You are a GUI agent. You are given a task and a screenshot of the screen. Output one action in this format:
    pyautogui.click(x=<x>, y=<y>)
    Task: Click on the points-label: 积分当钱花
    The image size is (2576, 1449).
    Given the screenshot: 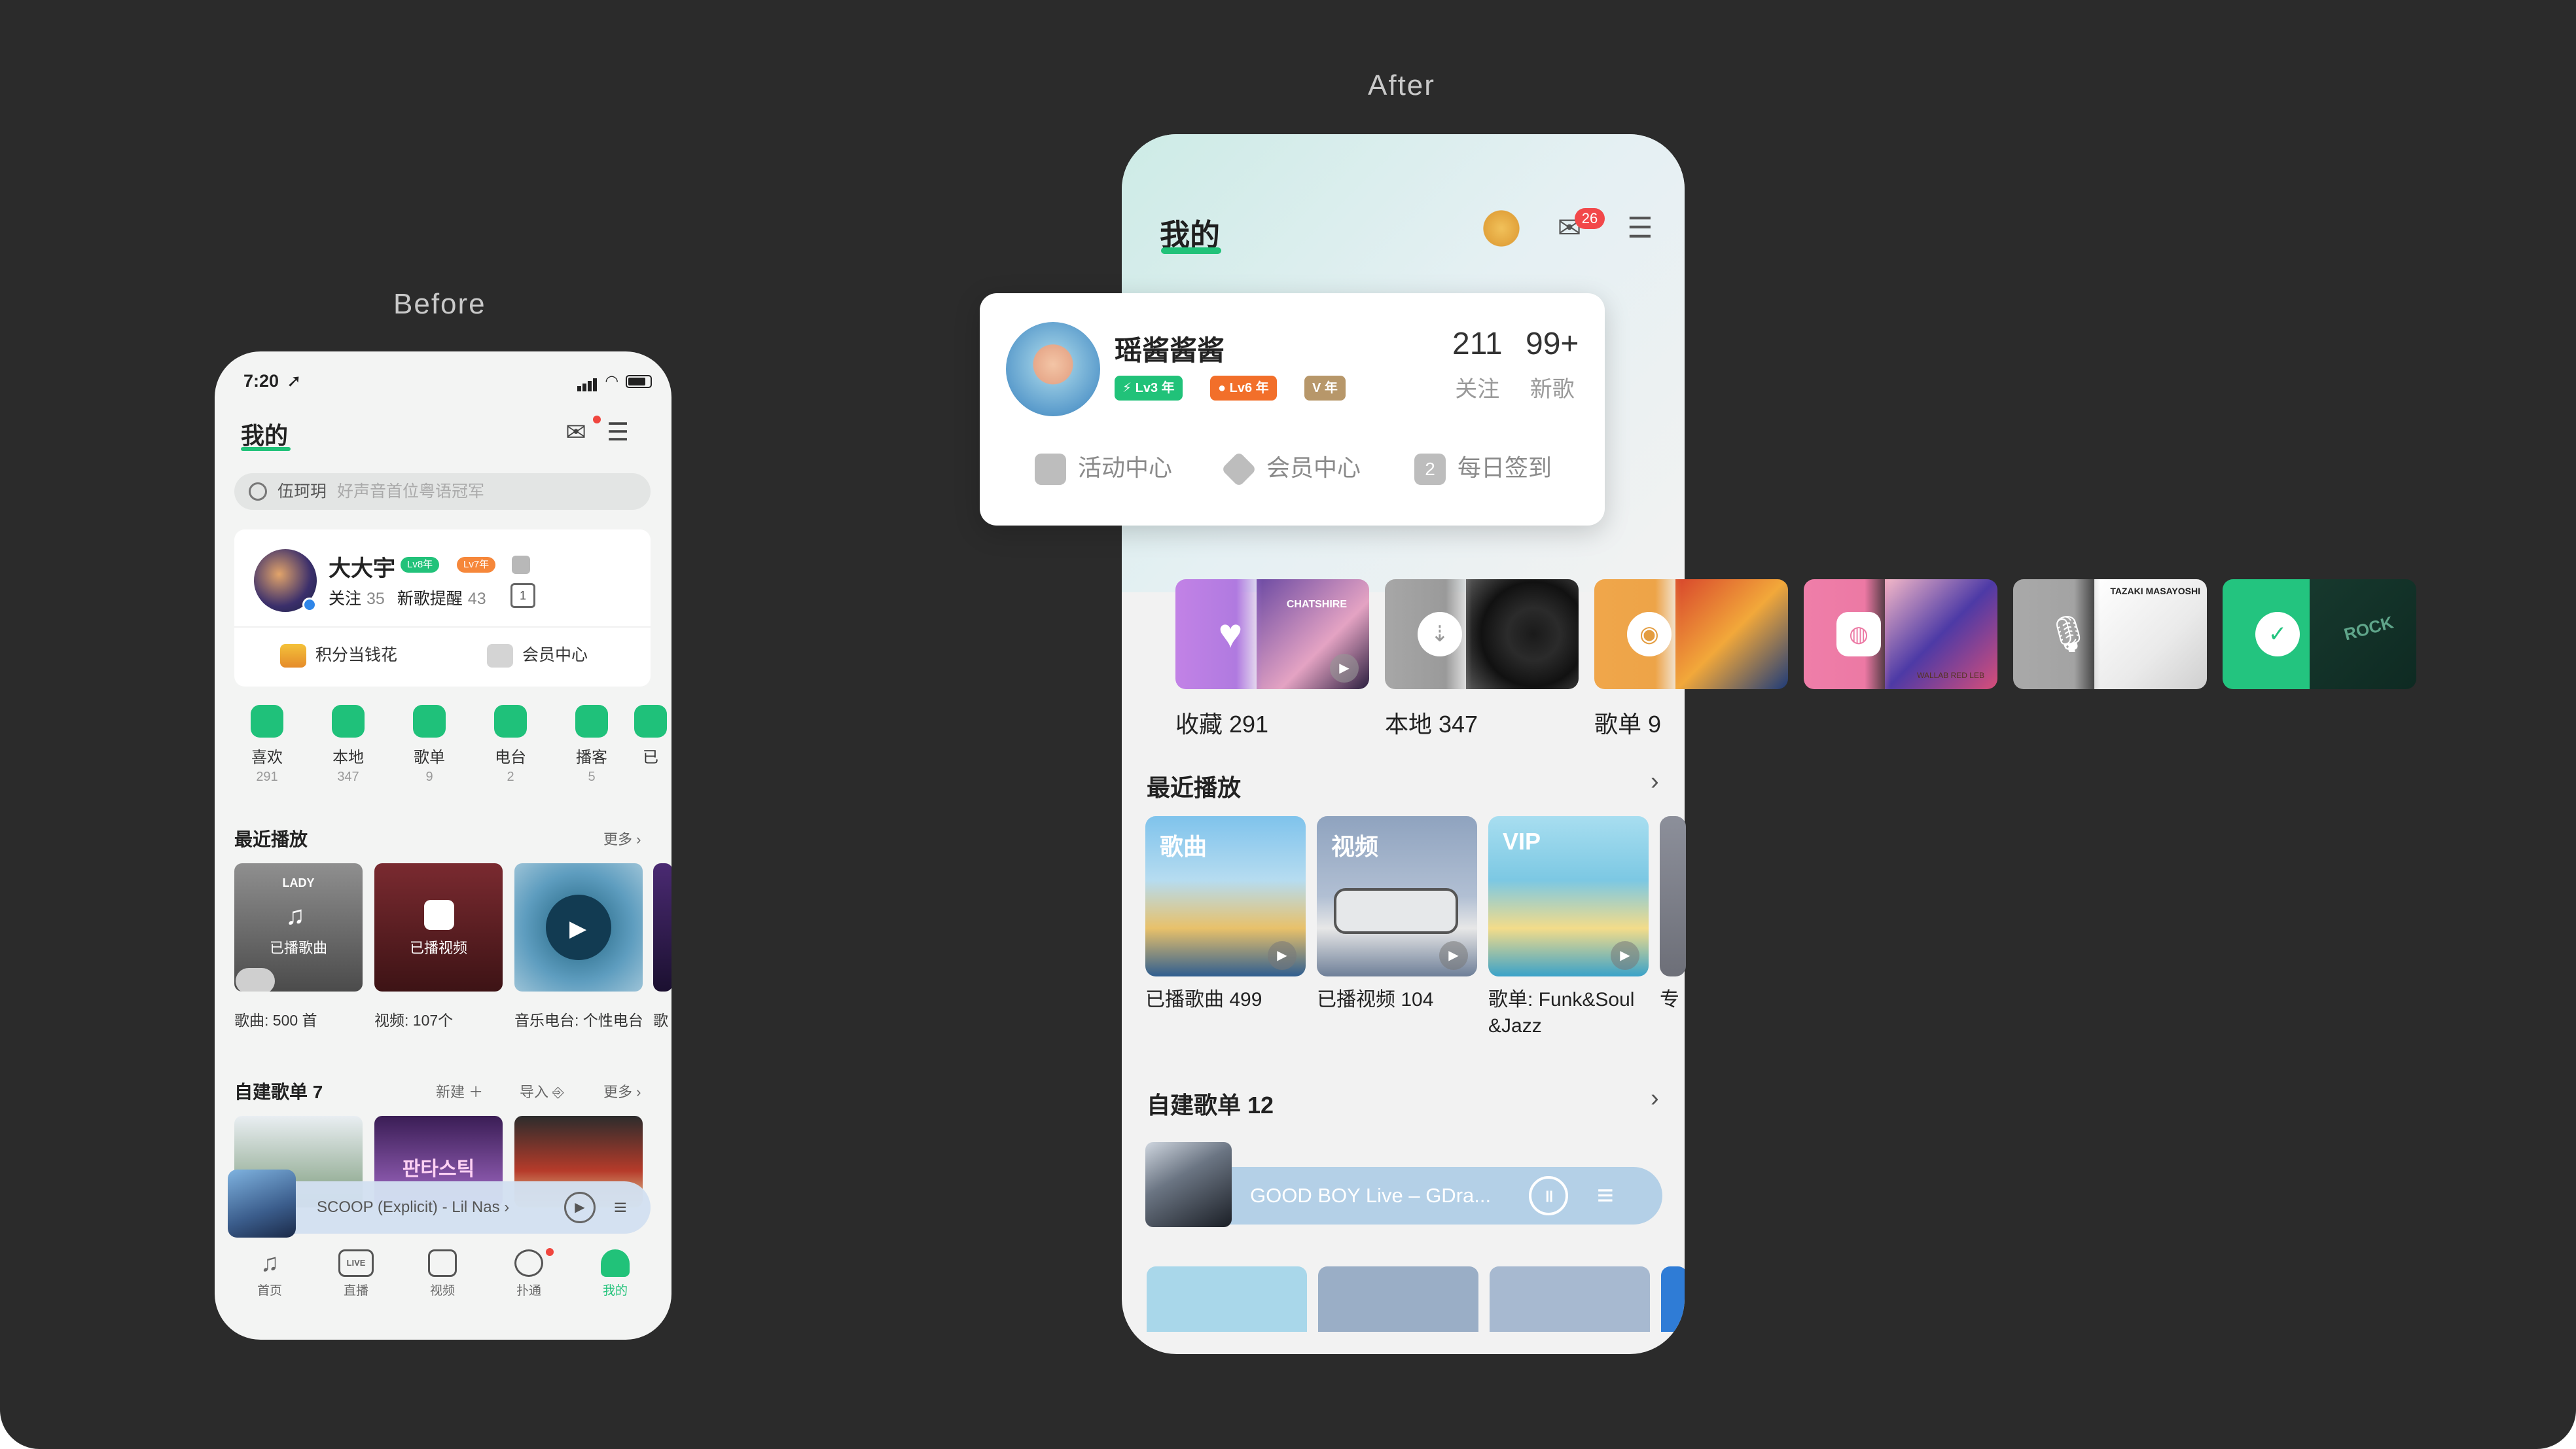 What is the action you would take?
    pyautogui.click(x=356, y=655)
    